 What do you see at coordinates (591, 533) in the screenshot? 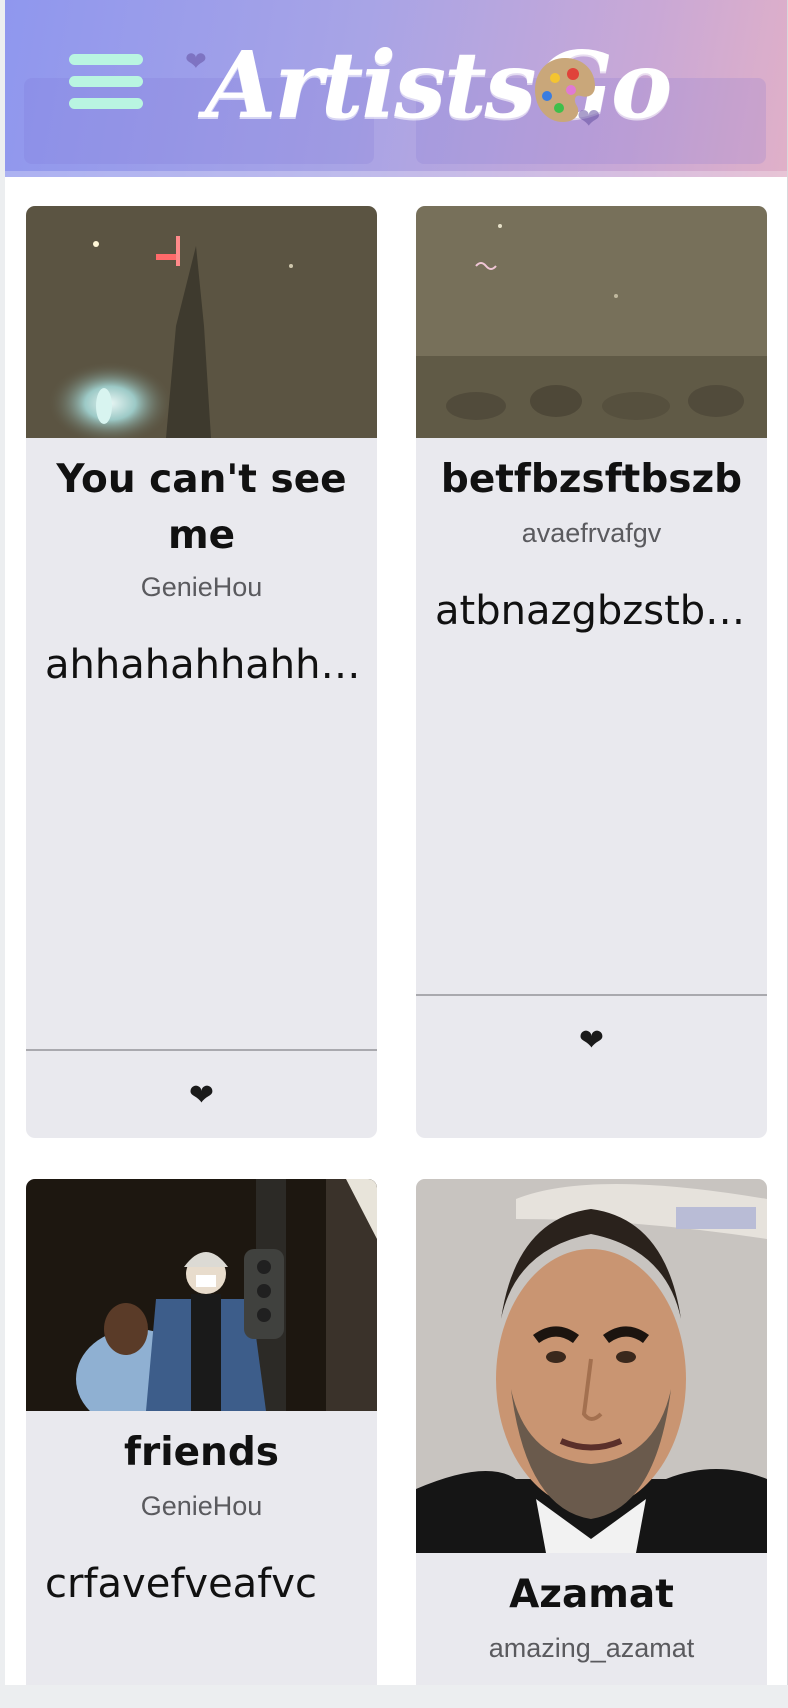
I see `post-author: avaefrvafgv` at bounding box center [591, 533].